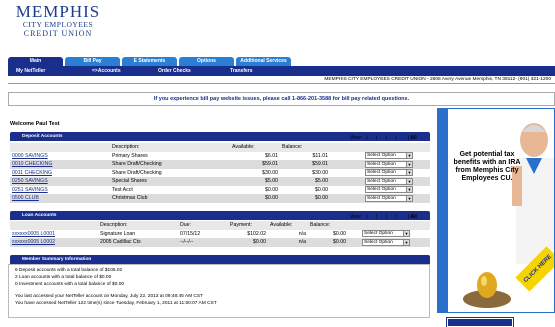 The height and width of the screenshot is (327, 555). What do you see at coordinates (149, 61) in the screenshot?
I see `tab-e-statements: E Statements` at bounding box center [149, 61].